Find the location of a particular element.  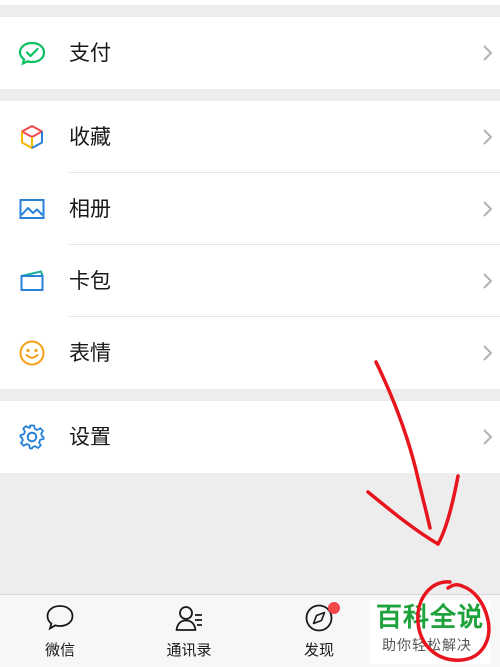

tab-discover: 发现 is located at coordinates (319, 631).